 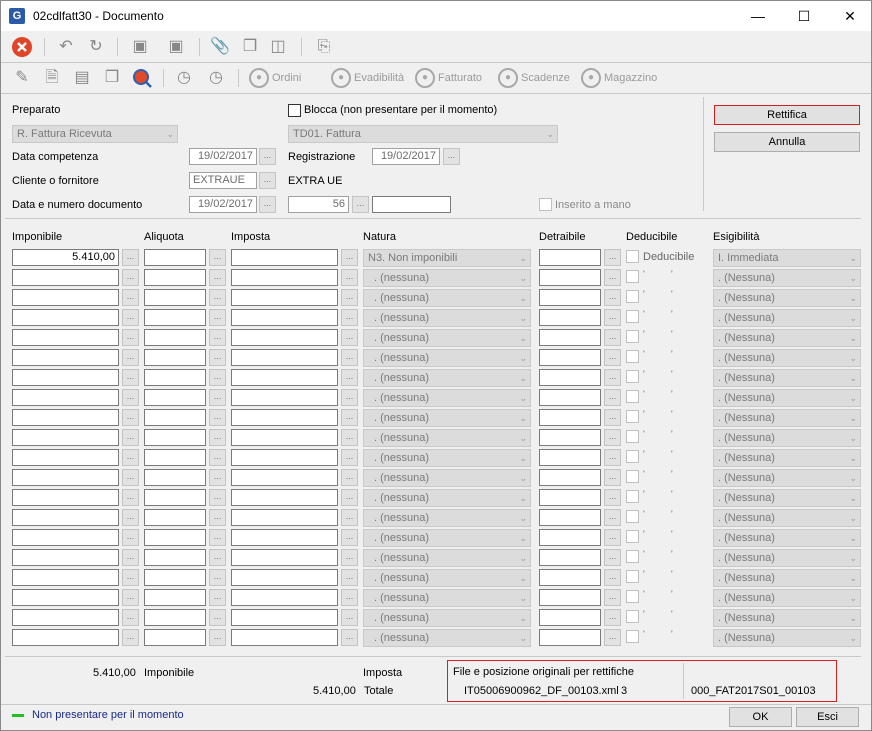 What do you see at coordinates (52, 78) in the screenshot?
I see `document-icon: 🗎` at bounding box center [52, 78].